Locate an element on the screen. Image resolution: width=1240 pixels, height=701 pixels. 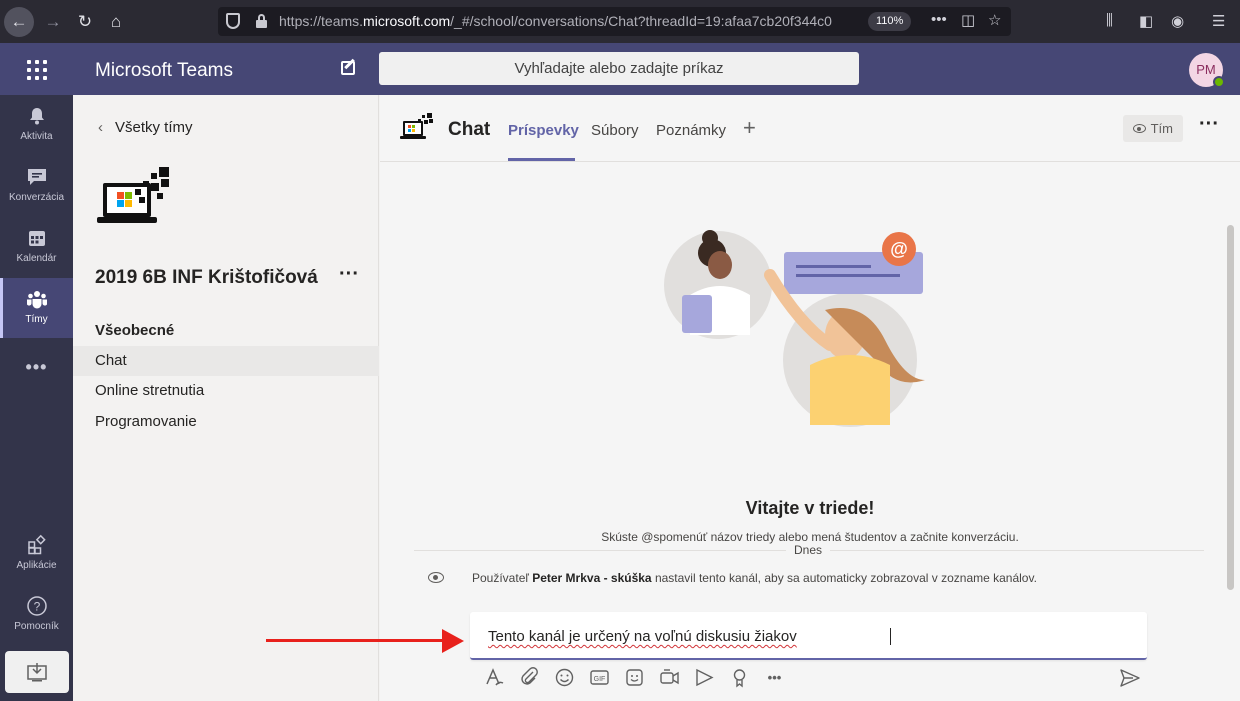
bell-icon is located at coordinates (36, 116).